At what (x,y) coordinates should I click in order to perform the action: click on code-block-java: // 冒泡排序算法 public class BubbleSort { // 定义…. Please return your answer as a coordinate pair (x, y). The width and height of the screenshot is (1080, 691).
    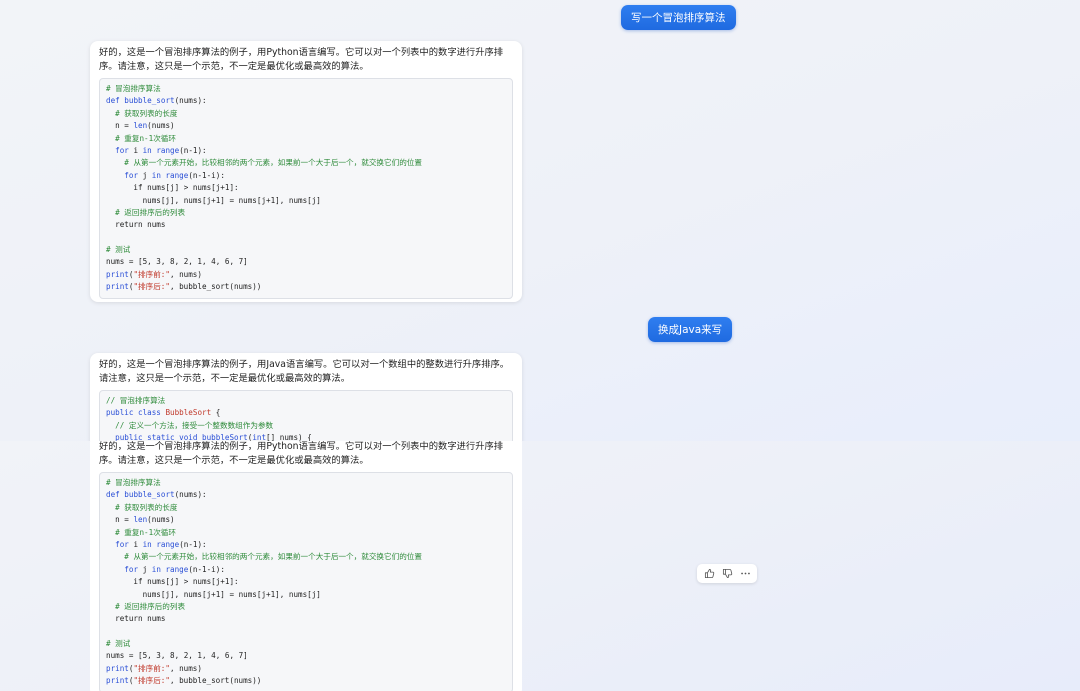
    Looking at the image, I should click on (306, 415).